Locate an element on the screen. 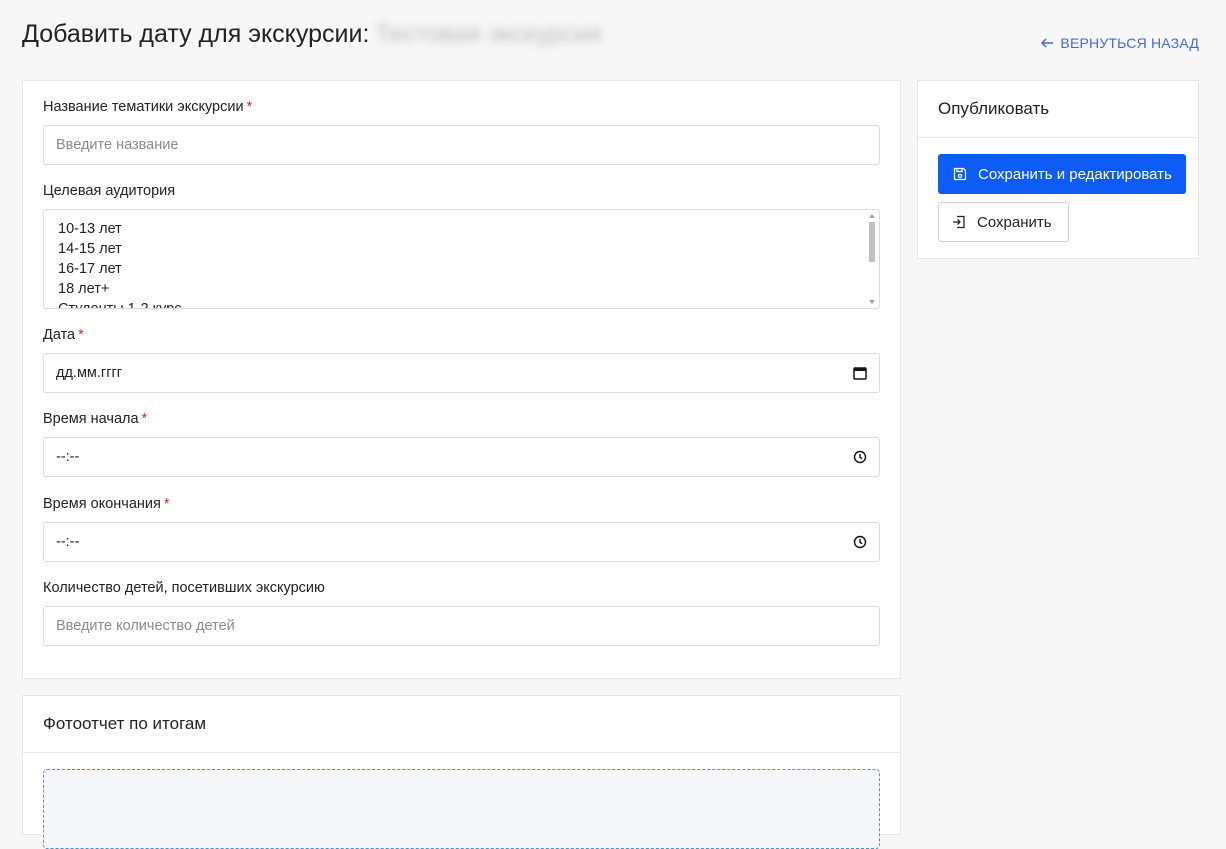  date-input-value: дд.мм.гггг is located at coordinates (89, 373).